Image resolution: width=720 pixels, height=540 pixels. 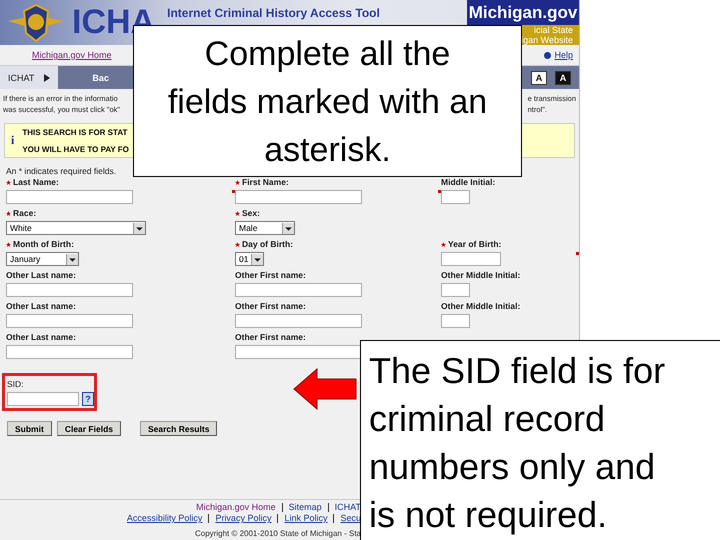 I want to click on help-link: Help, so click(x=558, y=55).